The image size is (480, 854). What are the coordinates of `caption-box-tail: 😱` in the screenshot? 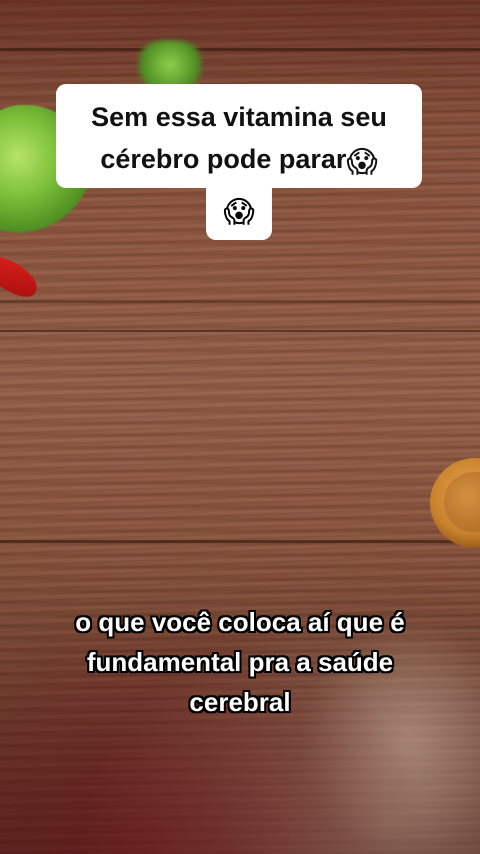 It's located at (239, 213).